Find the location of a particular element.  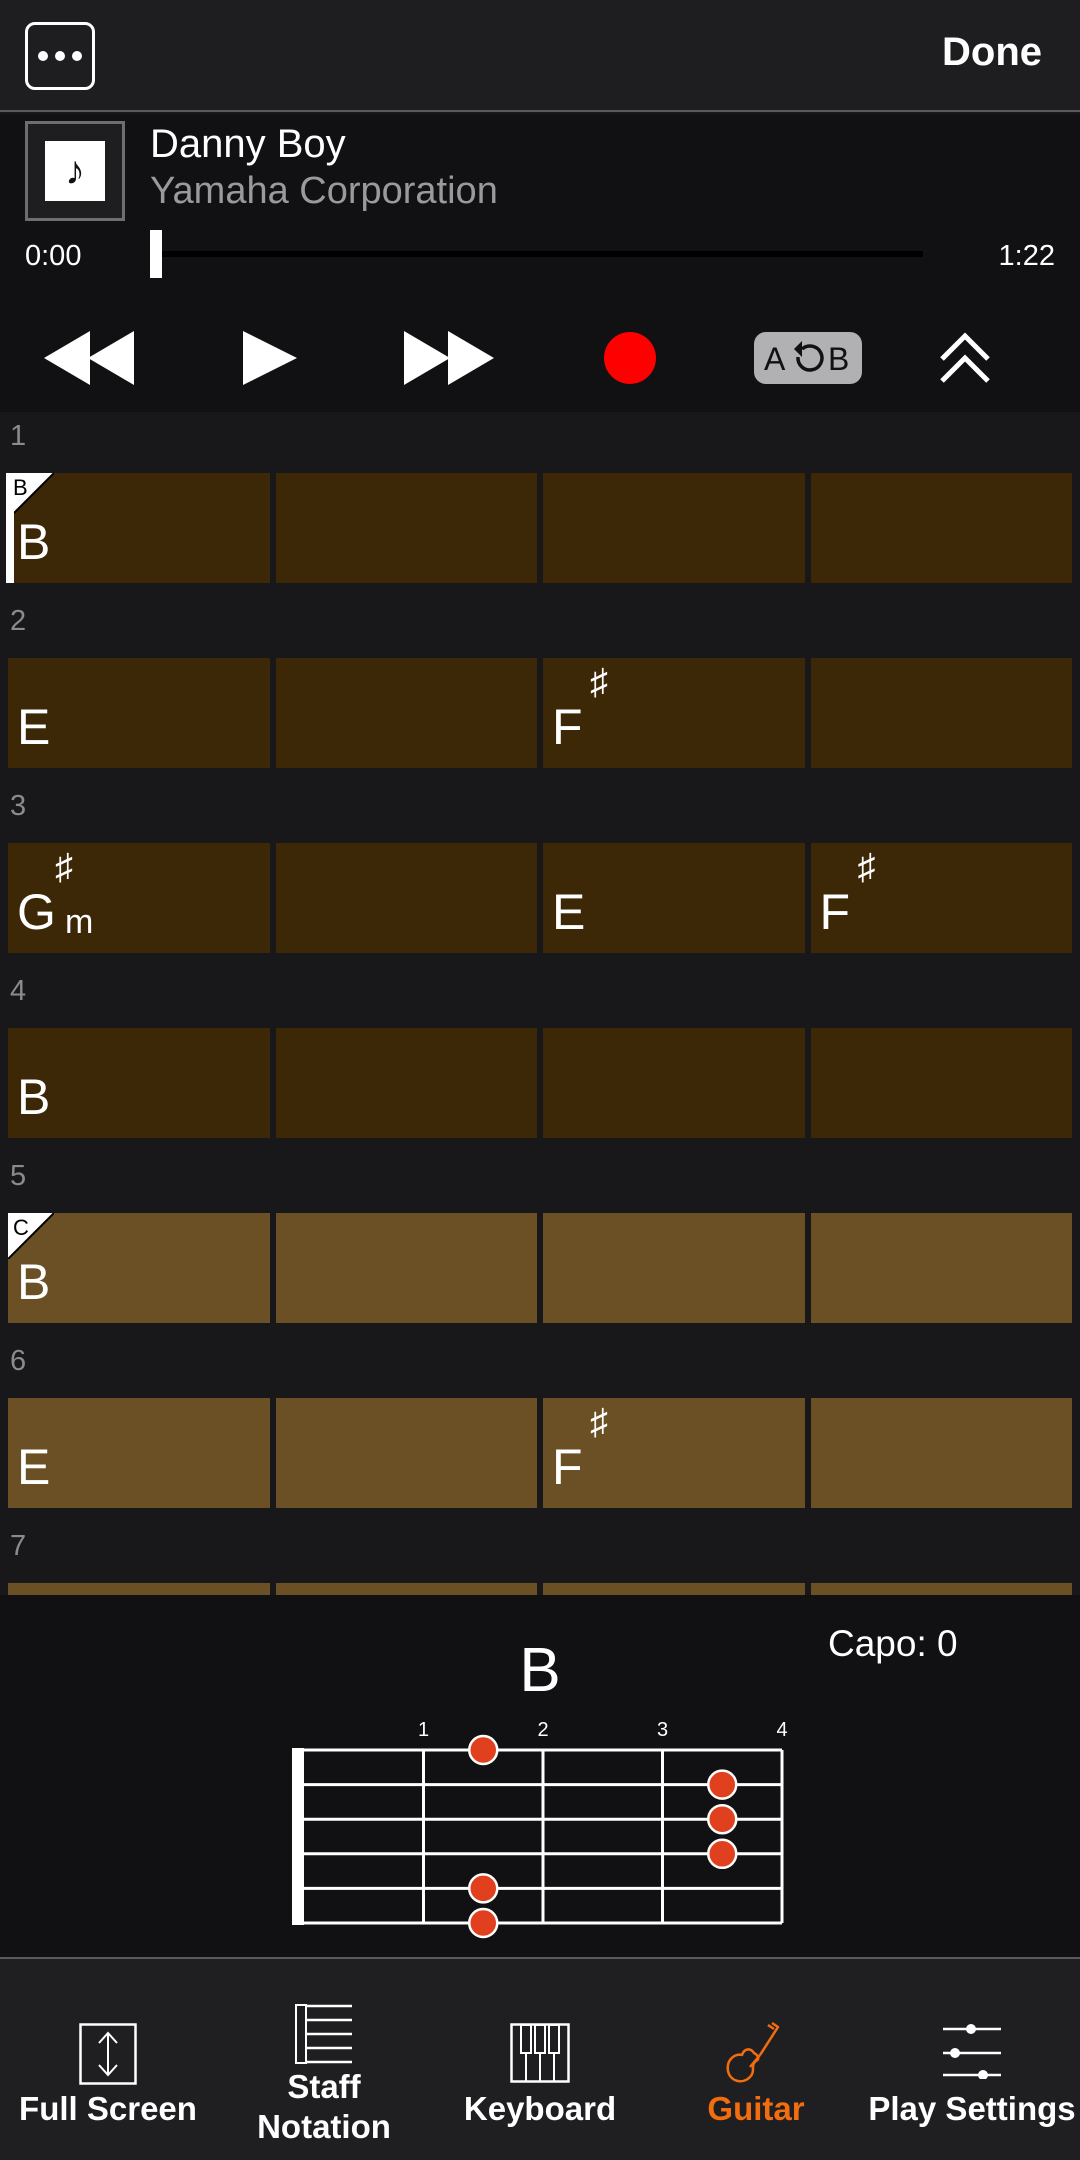

guitar-chord-diagram: 1 2 3 4 is located at coordinates (540, 1829).